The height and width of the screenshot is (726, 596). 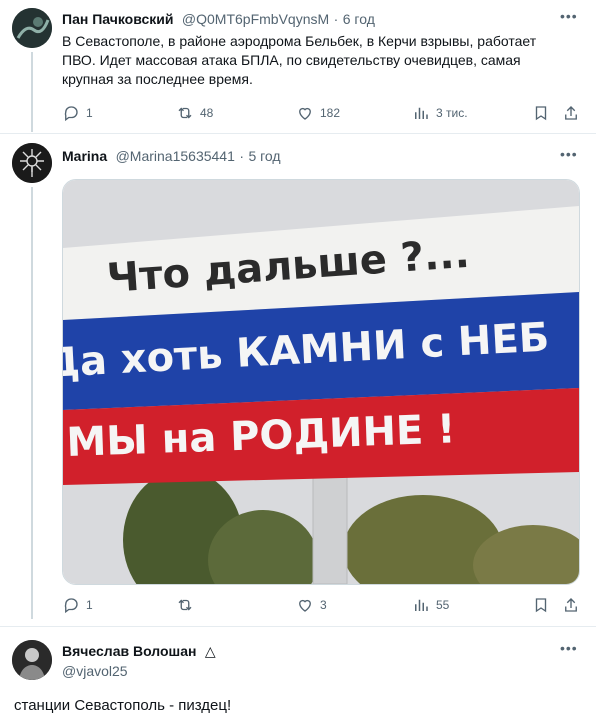 I want to click on tweet-text: станции Севастополь - пиздец!, so click(x=123, y=705).